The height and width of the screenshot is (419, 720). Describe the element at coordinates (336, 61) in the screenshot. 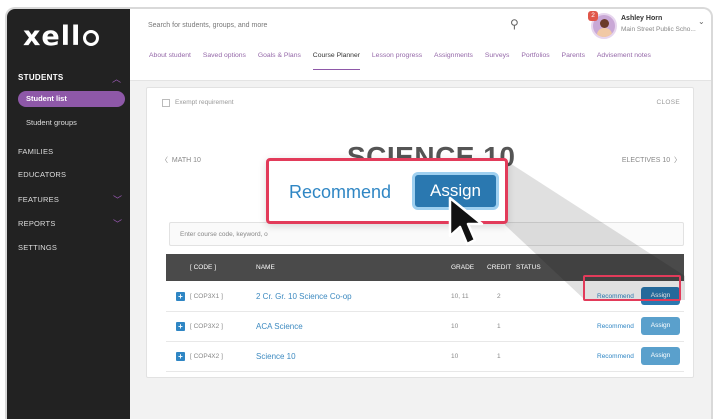

I see `tab-course-planner: Course Planner` at that location.